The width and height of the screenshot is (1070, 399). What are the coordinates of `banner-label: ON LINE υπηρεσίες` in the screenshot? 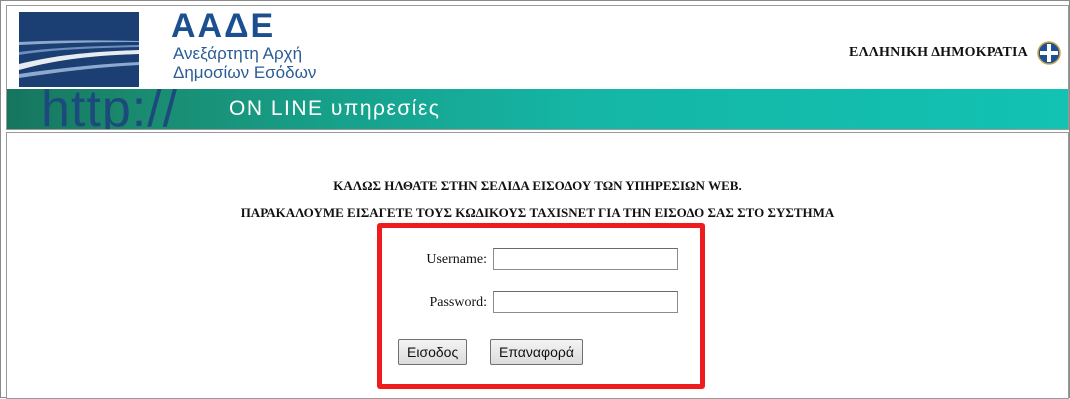 It's located at (335, 108).